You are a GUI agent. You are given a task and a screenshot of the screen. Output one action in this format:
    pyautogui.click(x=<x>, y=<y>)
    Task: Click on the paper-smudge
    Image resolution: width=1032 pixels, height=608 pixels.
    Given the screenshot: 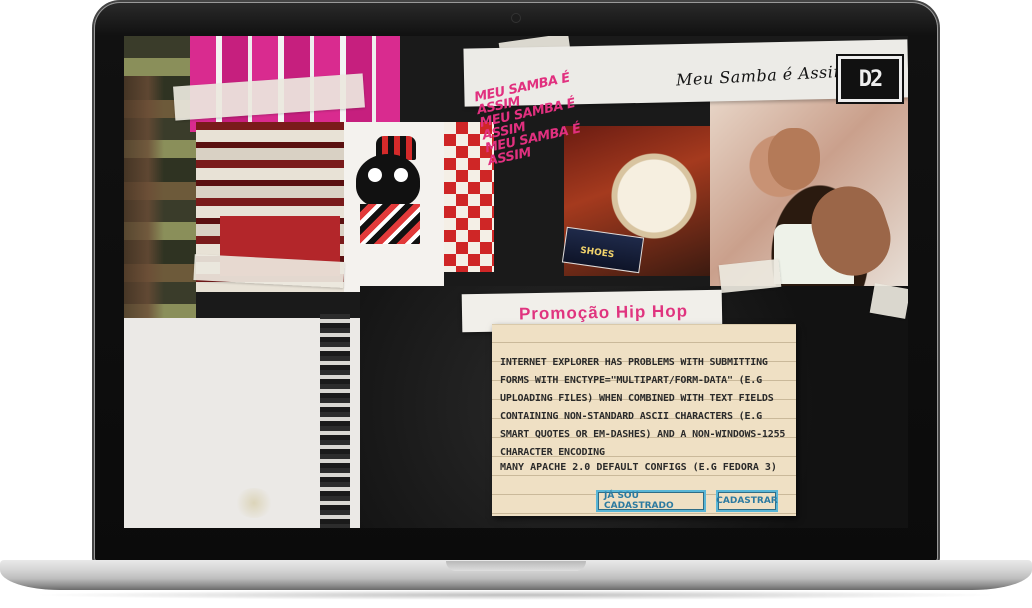 What is the action you would take?
    pyautogui.click(x=254, y=503)
    